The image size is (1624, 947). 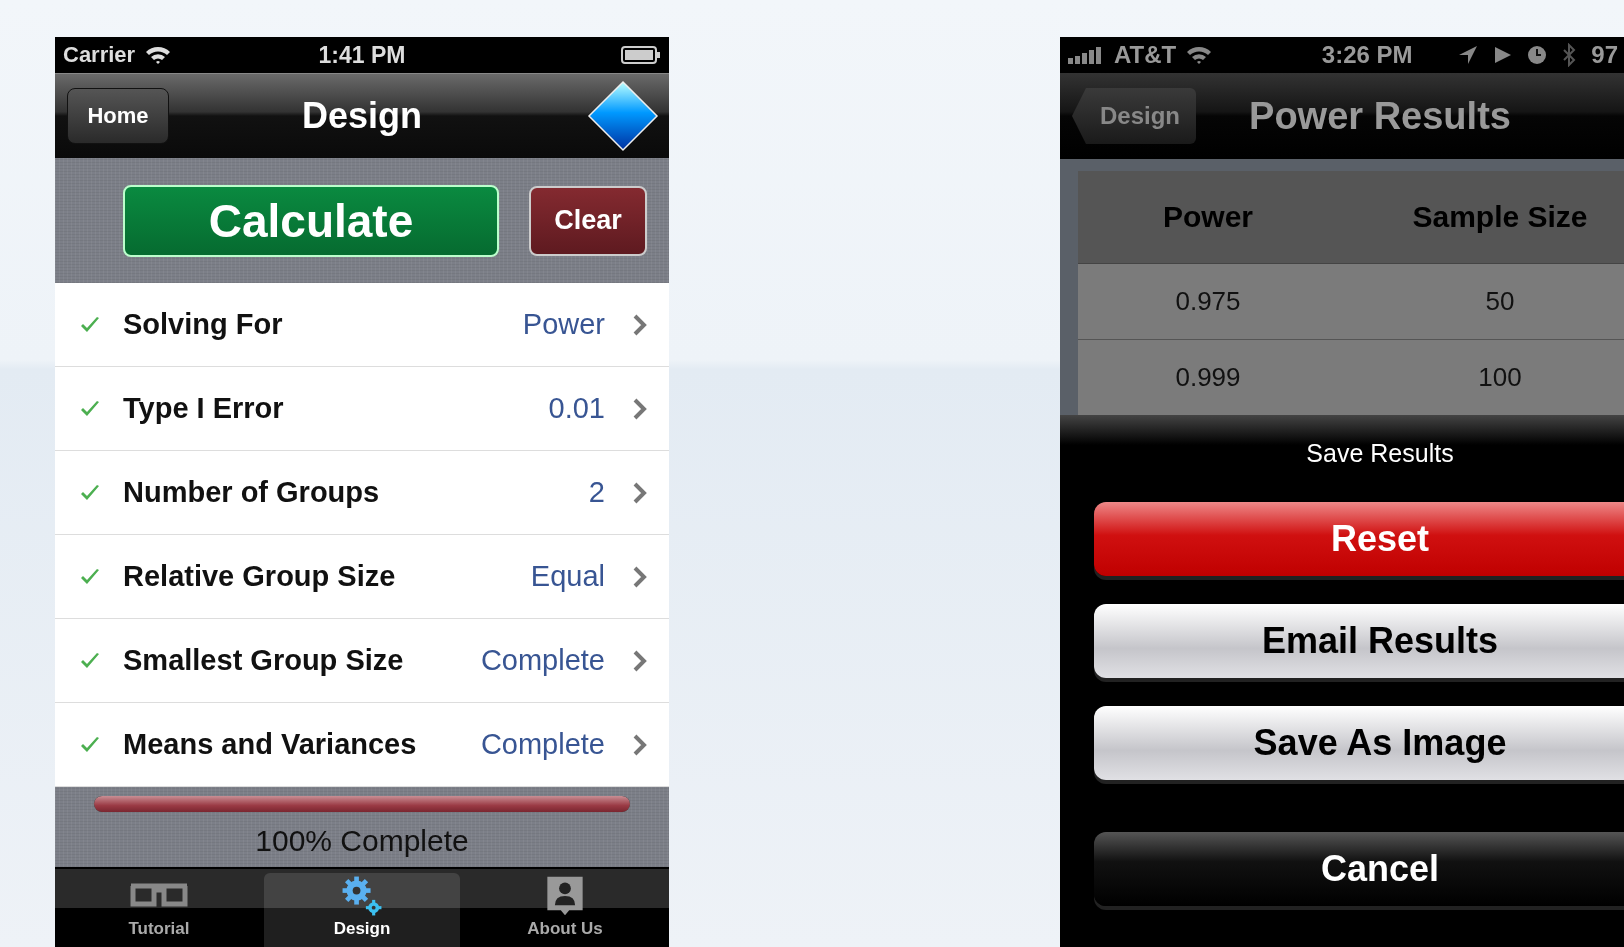 I want to click on screen-title: Design, so click(x=362, y=116).